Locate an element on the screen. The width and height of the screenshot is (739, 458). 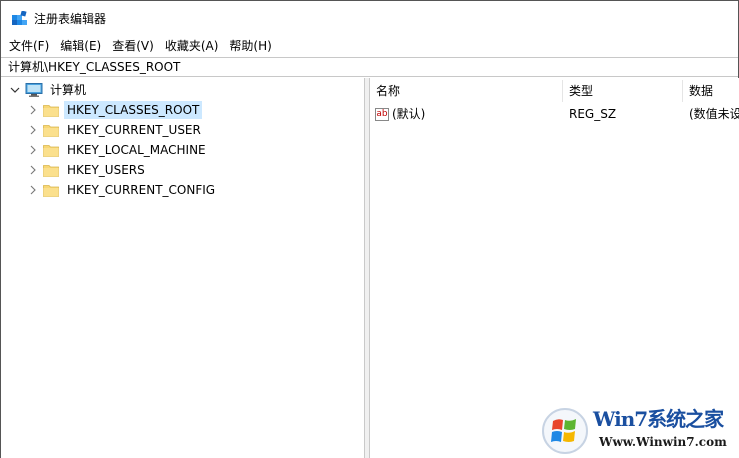
column-header-type: 类型 is located at coordinates (623, 91).